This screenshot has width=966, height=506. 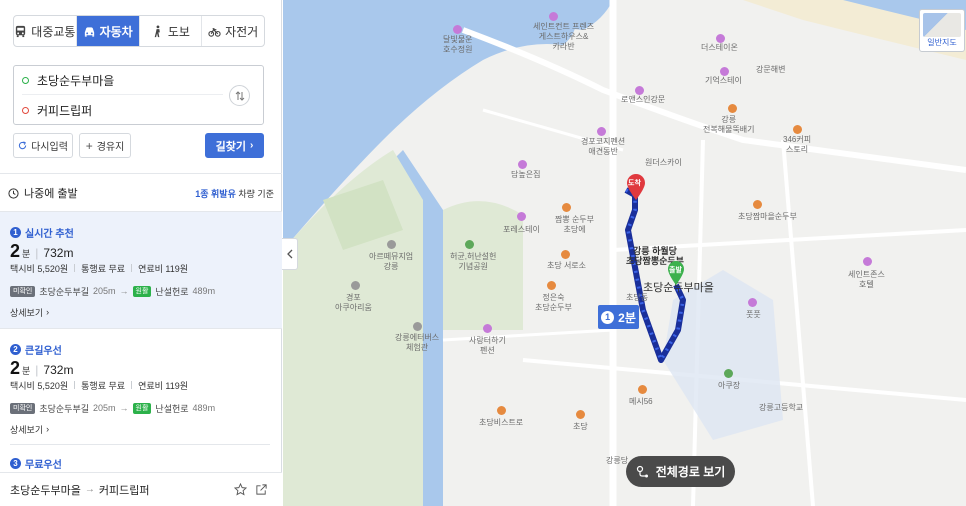 What do you see at coordinates (27, 429) in the screenshot?
I see `route-detail-label: 상세보기` at bounding box center [27, 429].